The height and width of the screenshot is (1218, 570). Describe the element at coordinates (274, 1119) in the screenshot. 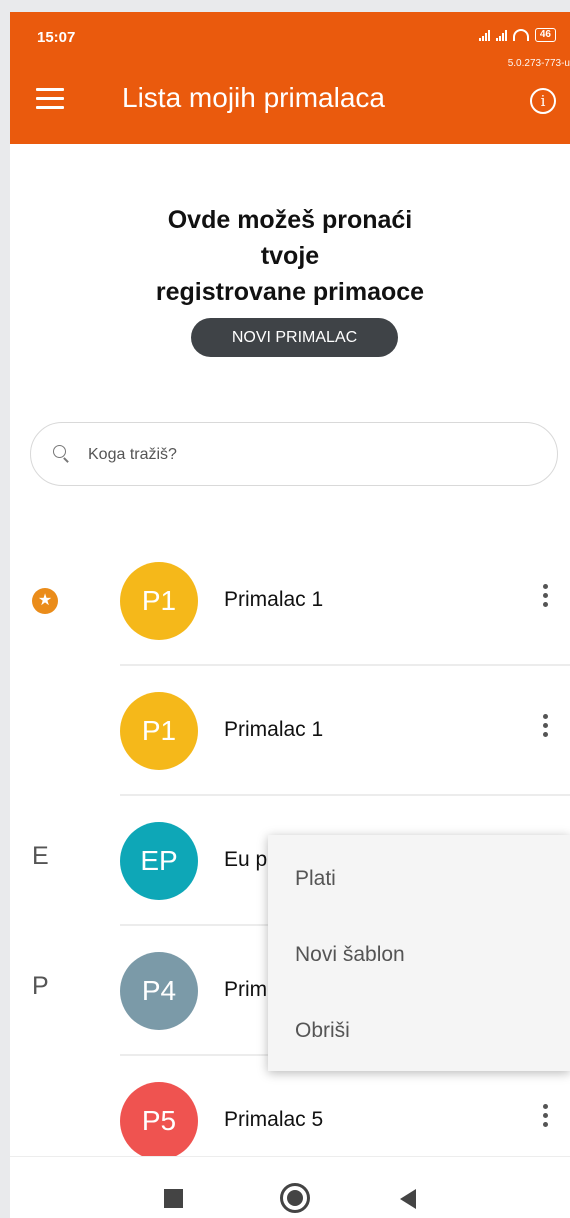

I see `recipient-name: Primalac 5` at that location.